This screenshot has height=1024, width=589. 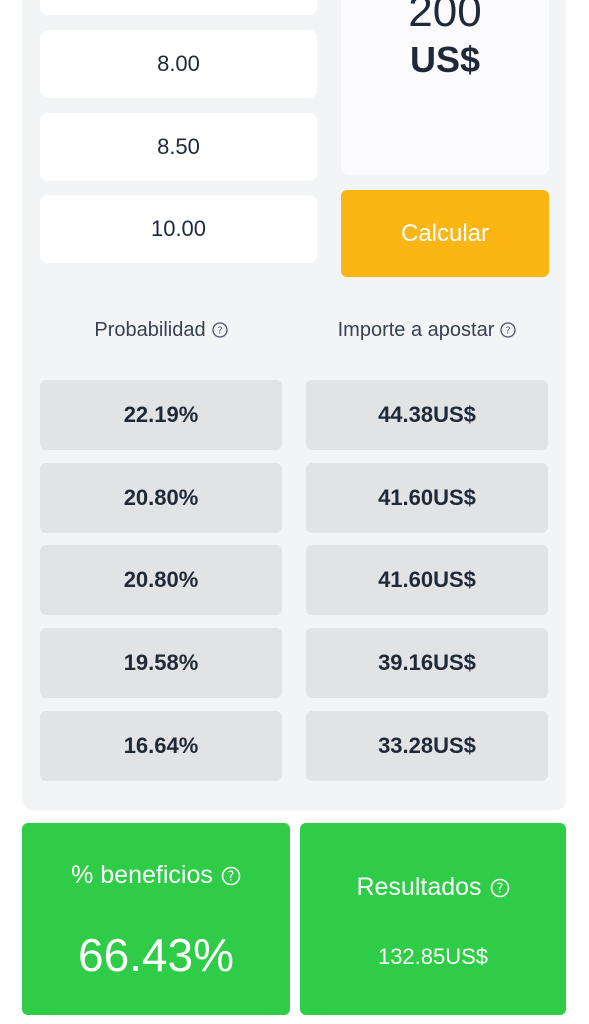 I want to click on odds-input-2: 8.00, so click(x=178, y=64).